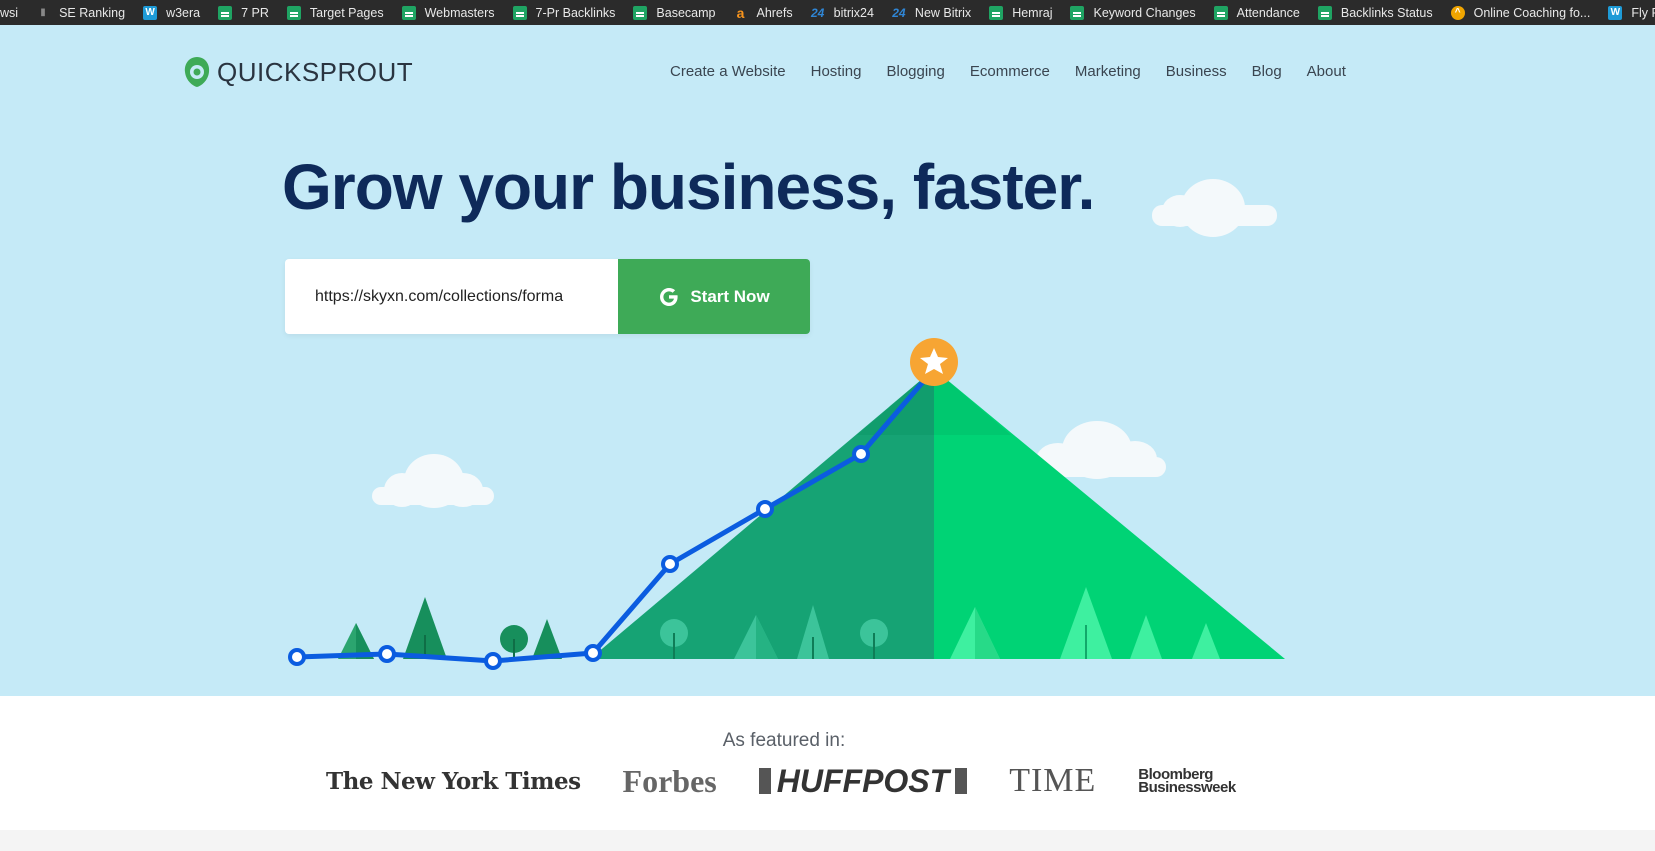 The width and height of the screenshot is (1655, 851). I want to click on logo: QUICKSPROUT, so click(298, 72).